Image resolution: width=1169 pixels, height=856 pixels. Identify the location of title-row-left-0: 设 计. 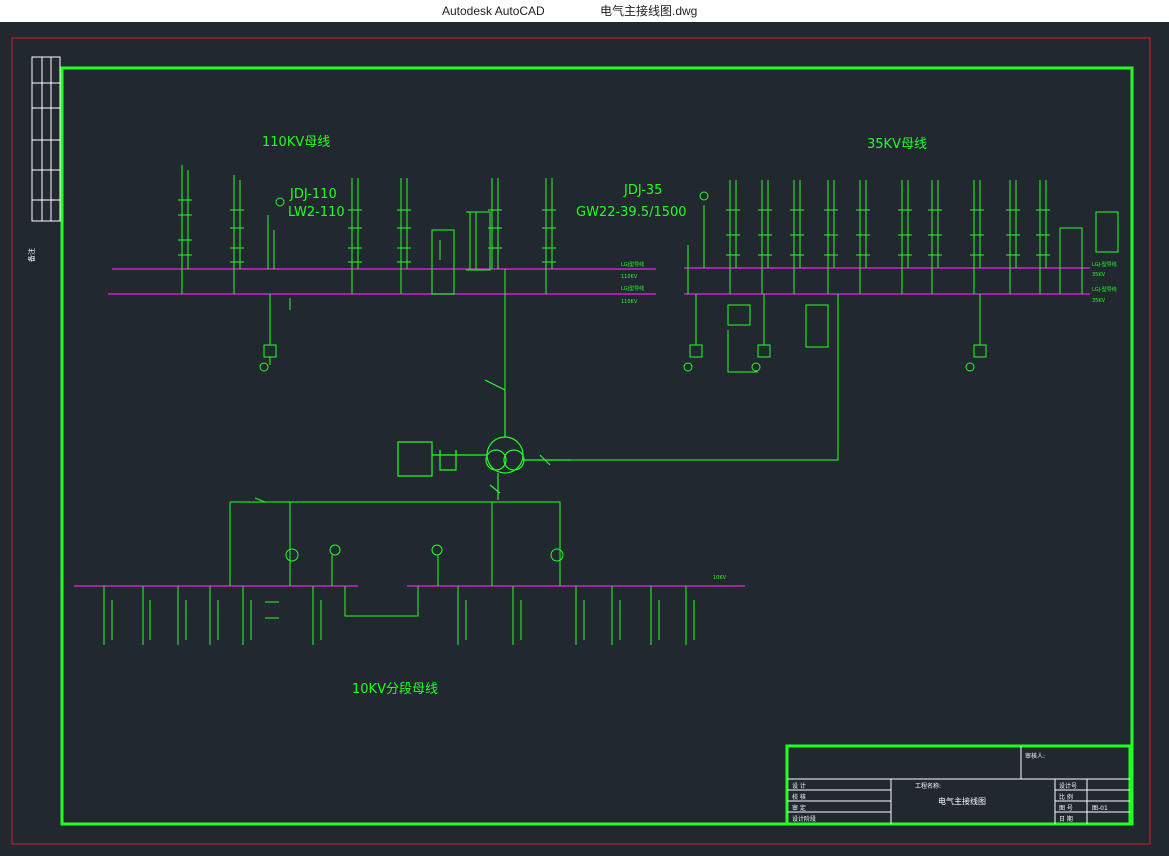
(799, 786).